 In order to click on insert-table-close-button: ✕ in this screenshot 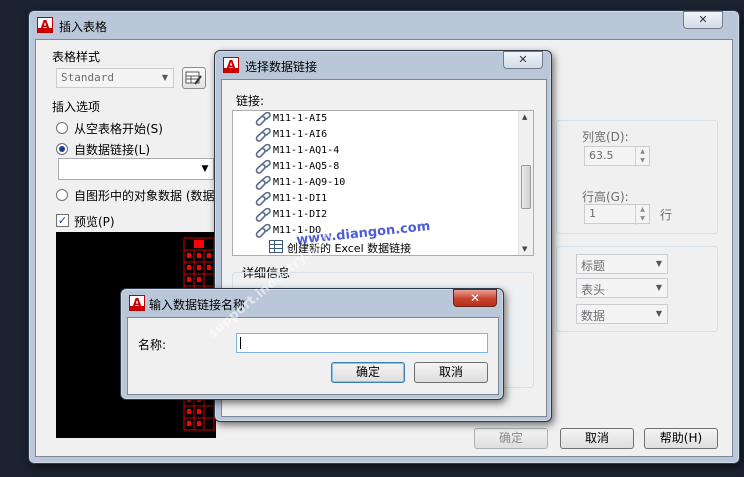, I will do `click(703, 20)`.